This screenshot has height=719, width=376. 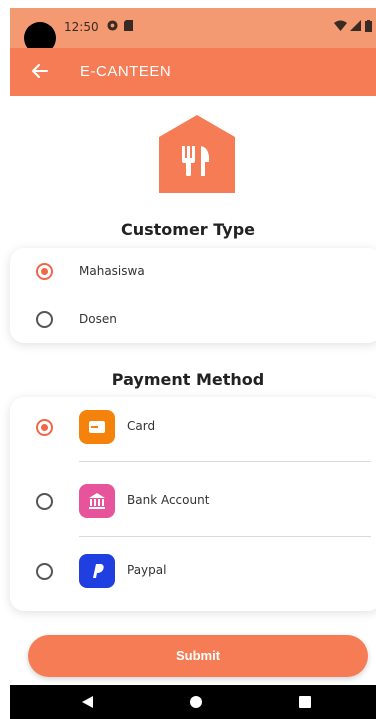 I want to click on customer-option-dosen: Dosen, so click(x=193, y=319).